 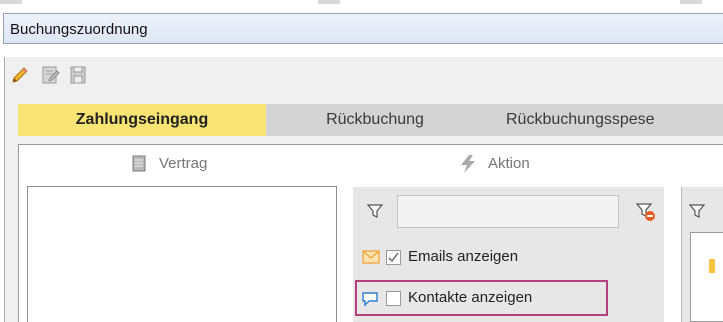 What do you see at coordinates (79, 29) in the screenshot?
I see `window-title: Buchungszuordnung` at bounding box center [79, 29].